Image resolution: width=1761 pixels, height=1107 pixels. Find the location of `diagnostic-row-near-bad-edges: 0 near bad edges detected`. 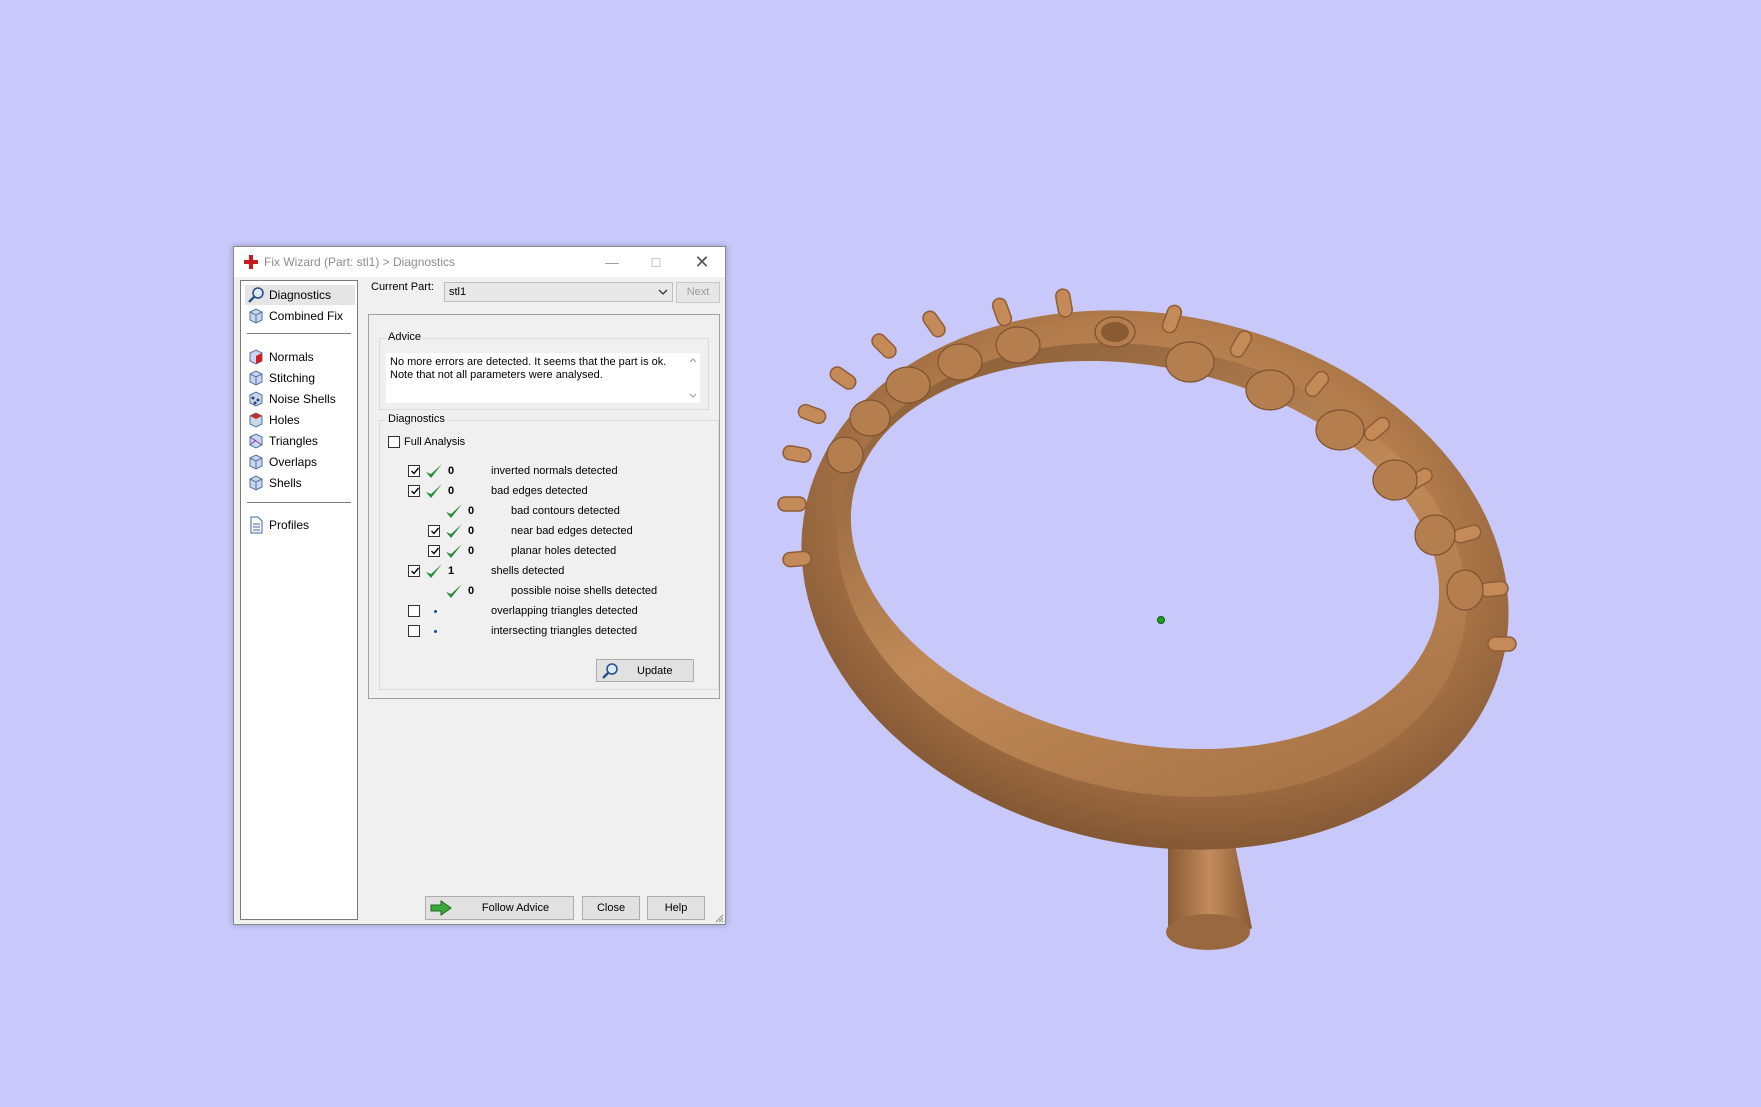

diagnostic-row-near-bad-edges: 0 near bad edges detected is located at coordinates (588, 531).